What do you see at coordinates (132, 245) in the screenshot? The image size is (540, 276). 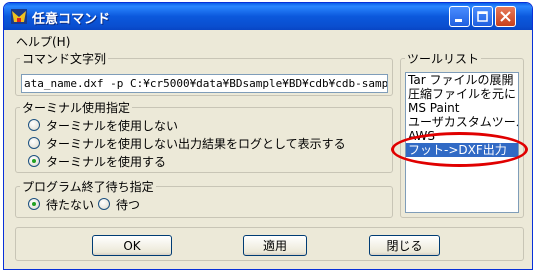 I see `ok-button: OK` at bounding box center [132, 245].